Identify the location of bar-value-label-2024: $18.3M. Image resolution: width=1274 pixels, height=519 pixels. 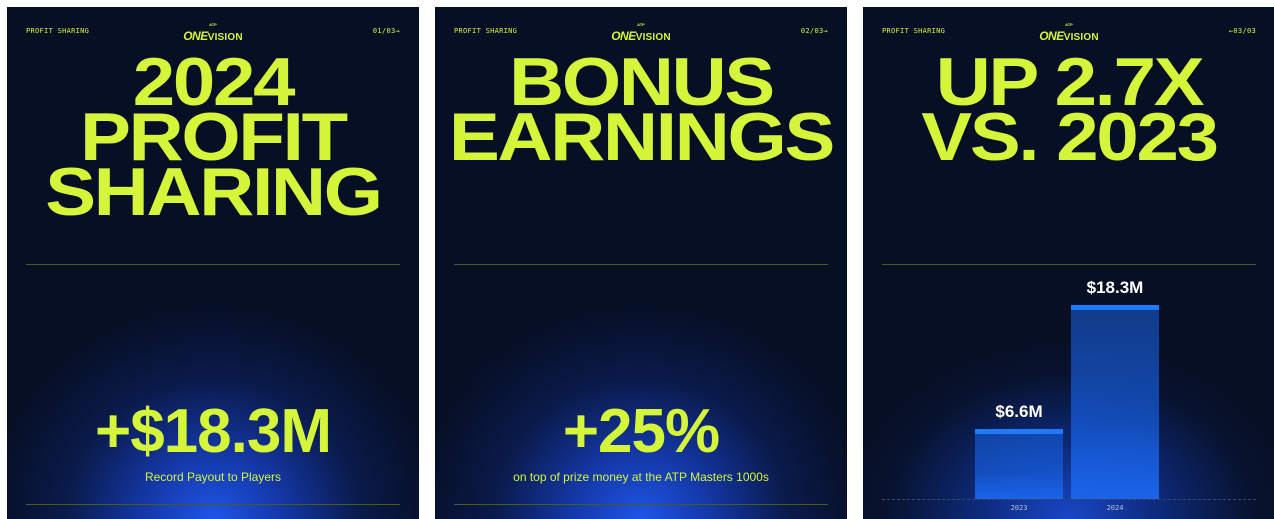
(1115, 287).